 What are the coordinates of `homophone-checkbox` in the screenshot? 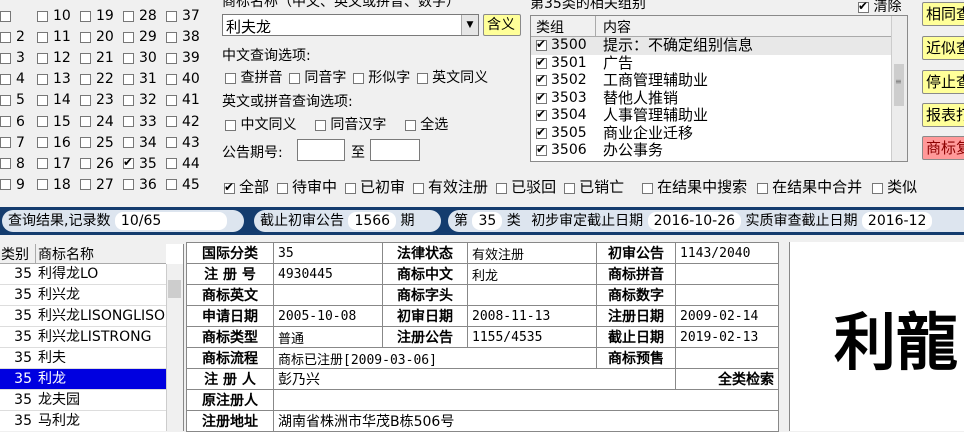 It's located at (294, 78).